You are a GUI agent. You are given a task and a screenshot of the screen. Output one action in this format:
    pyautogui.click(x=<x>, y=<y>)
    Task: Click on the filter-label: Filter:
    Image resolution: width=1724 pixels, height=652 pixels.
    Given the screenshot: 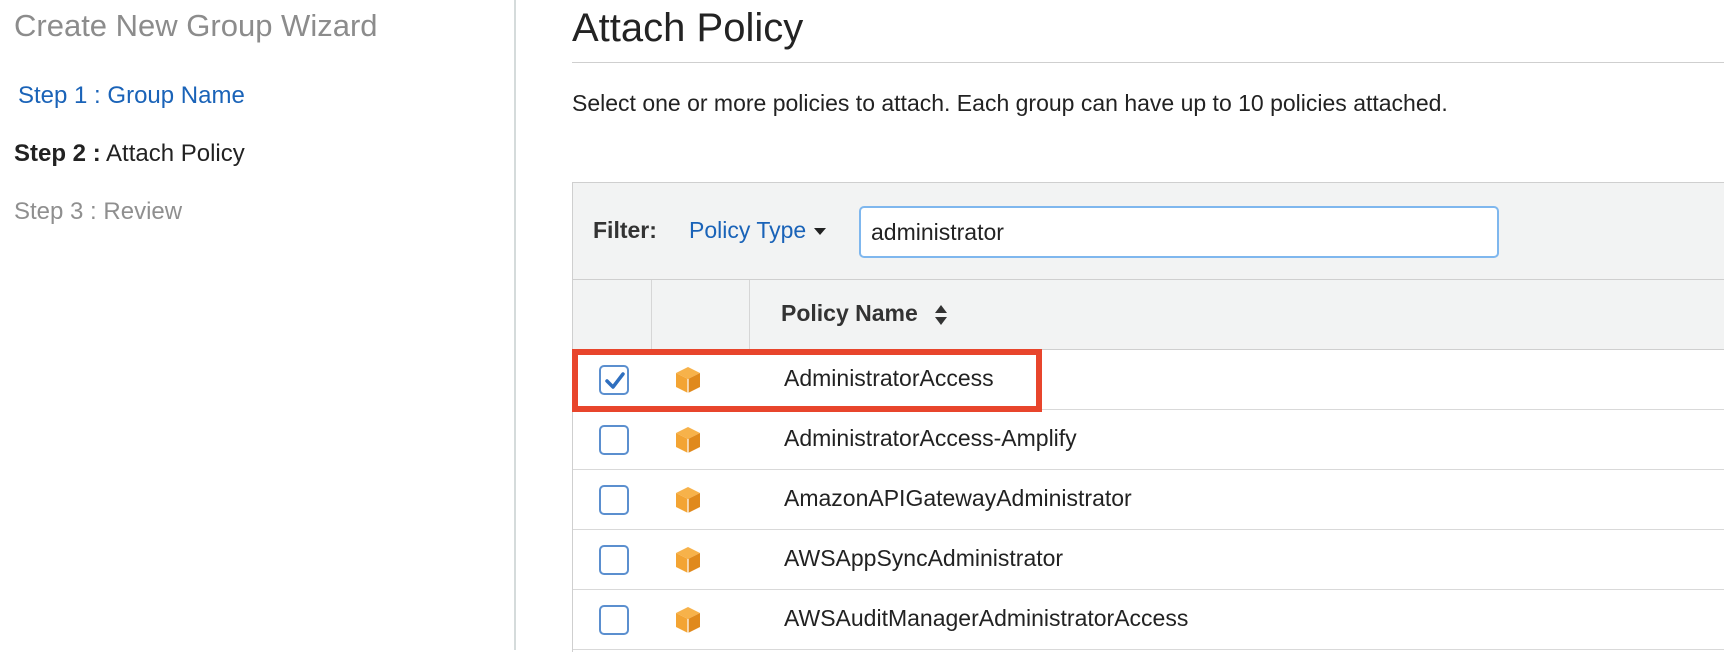 What is the action you would take?
    pyautogui.click(x=625, y=230)
    